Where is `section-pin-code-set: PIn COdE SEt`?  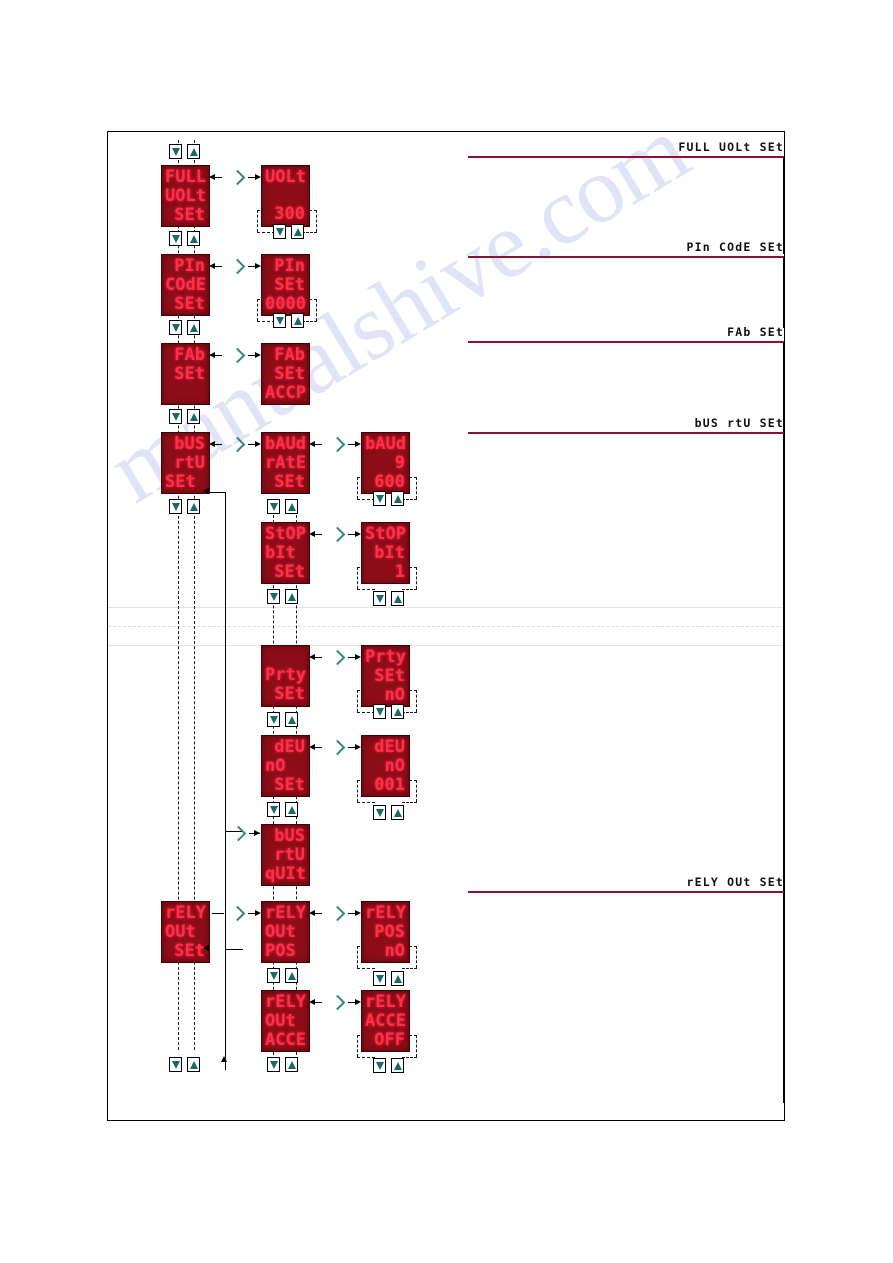
section-pin-code-set: PIn COdE SEt is located at coordinates (626, 249).